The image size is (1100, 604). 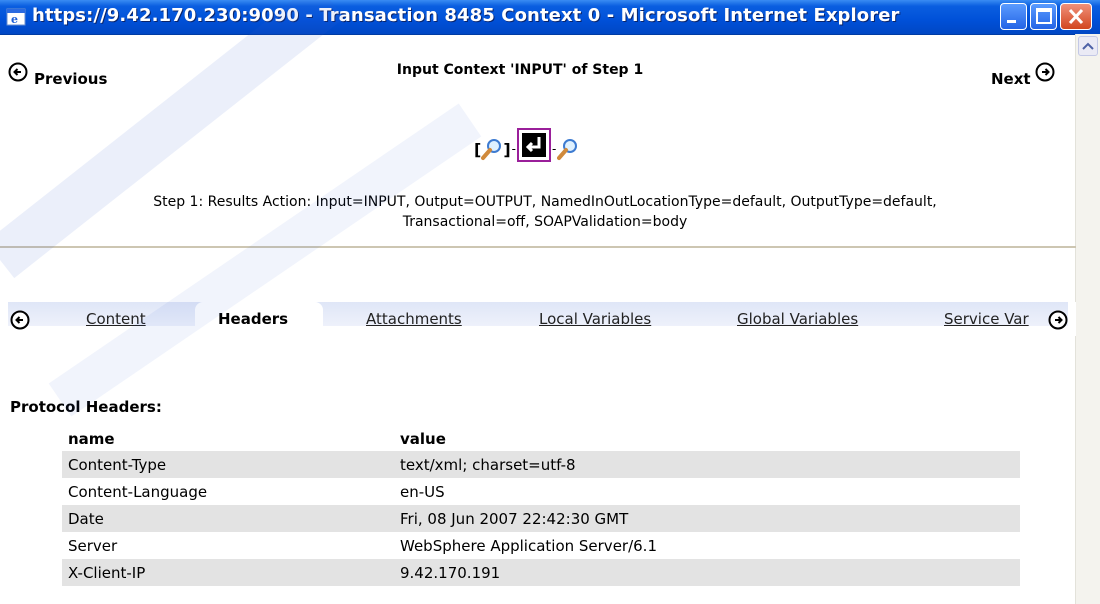 What do you see at coordinates (1011, 79) in the screenshot?
I see `next-label: Next` at bounding box center [1011, 79].